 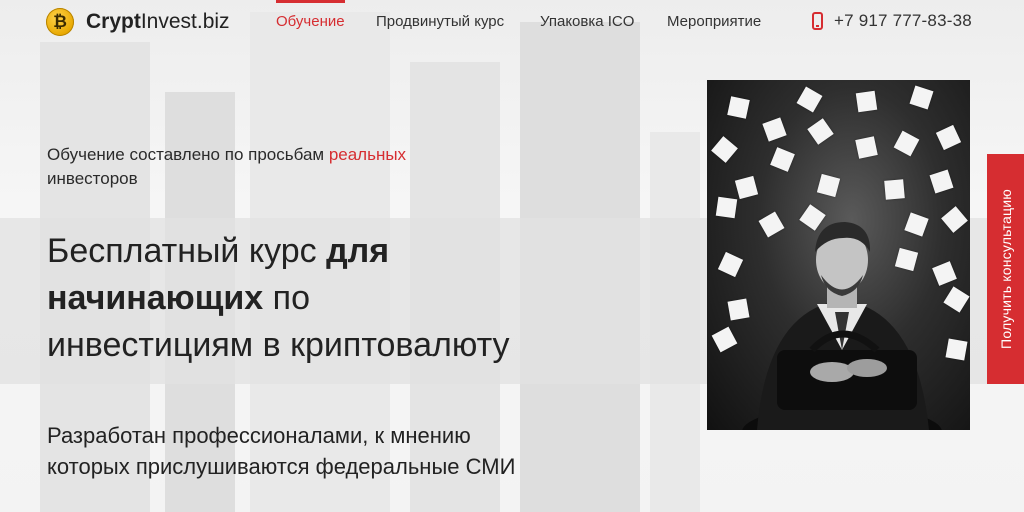 I want to click on site-logo: ₿ CryptInvest.biz, so click(x=138, y=22).